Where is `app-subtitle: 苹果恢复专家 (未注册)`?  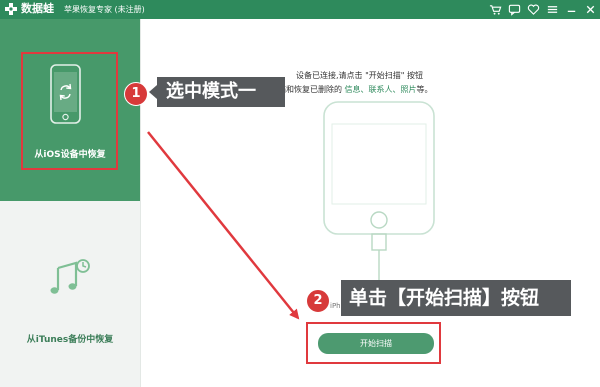 app-subtitle: 苹果恢复专家 (未注册) is located at coordinates (104, 9).